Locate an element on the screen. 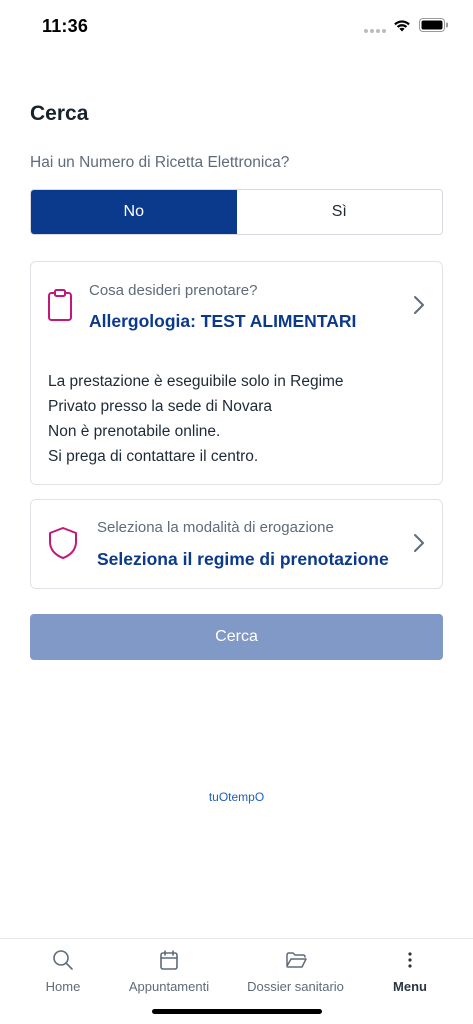 The height and width of the screenshot is (1024, 473). clipboard-icon is located at coordinates (60, 305).